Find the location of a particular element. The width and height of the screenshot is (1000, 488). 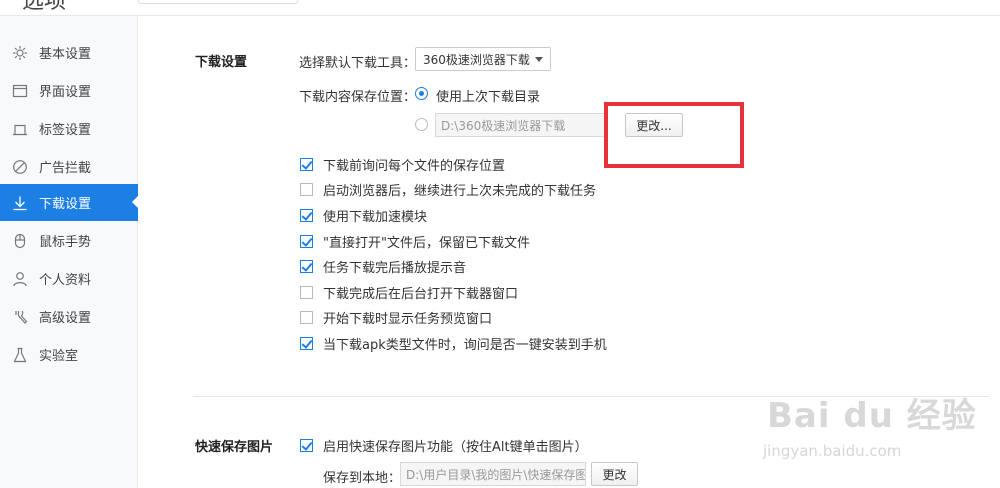

radio-last-dir is located at coordinates (421, 93).